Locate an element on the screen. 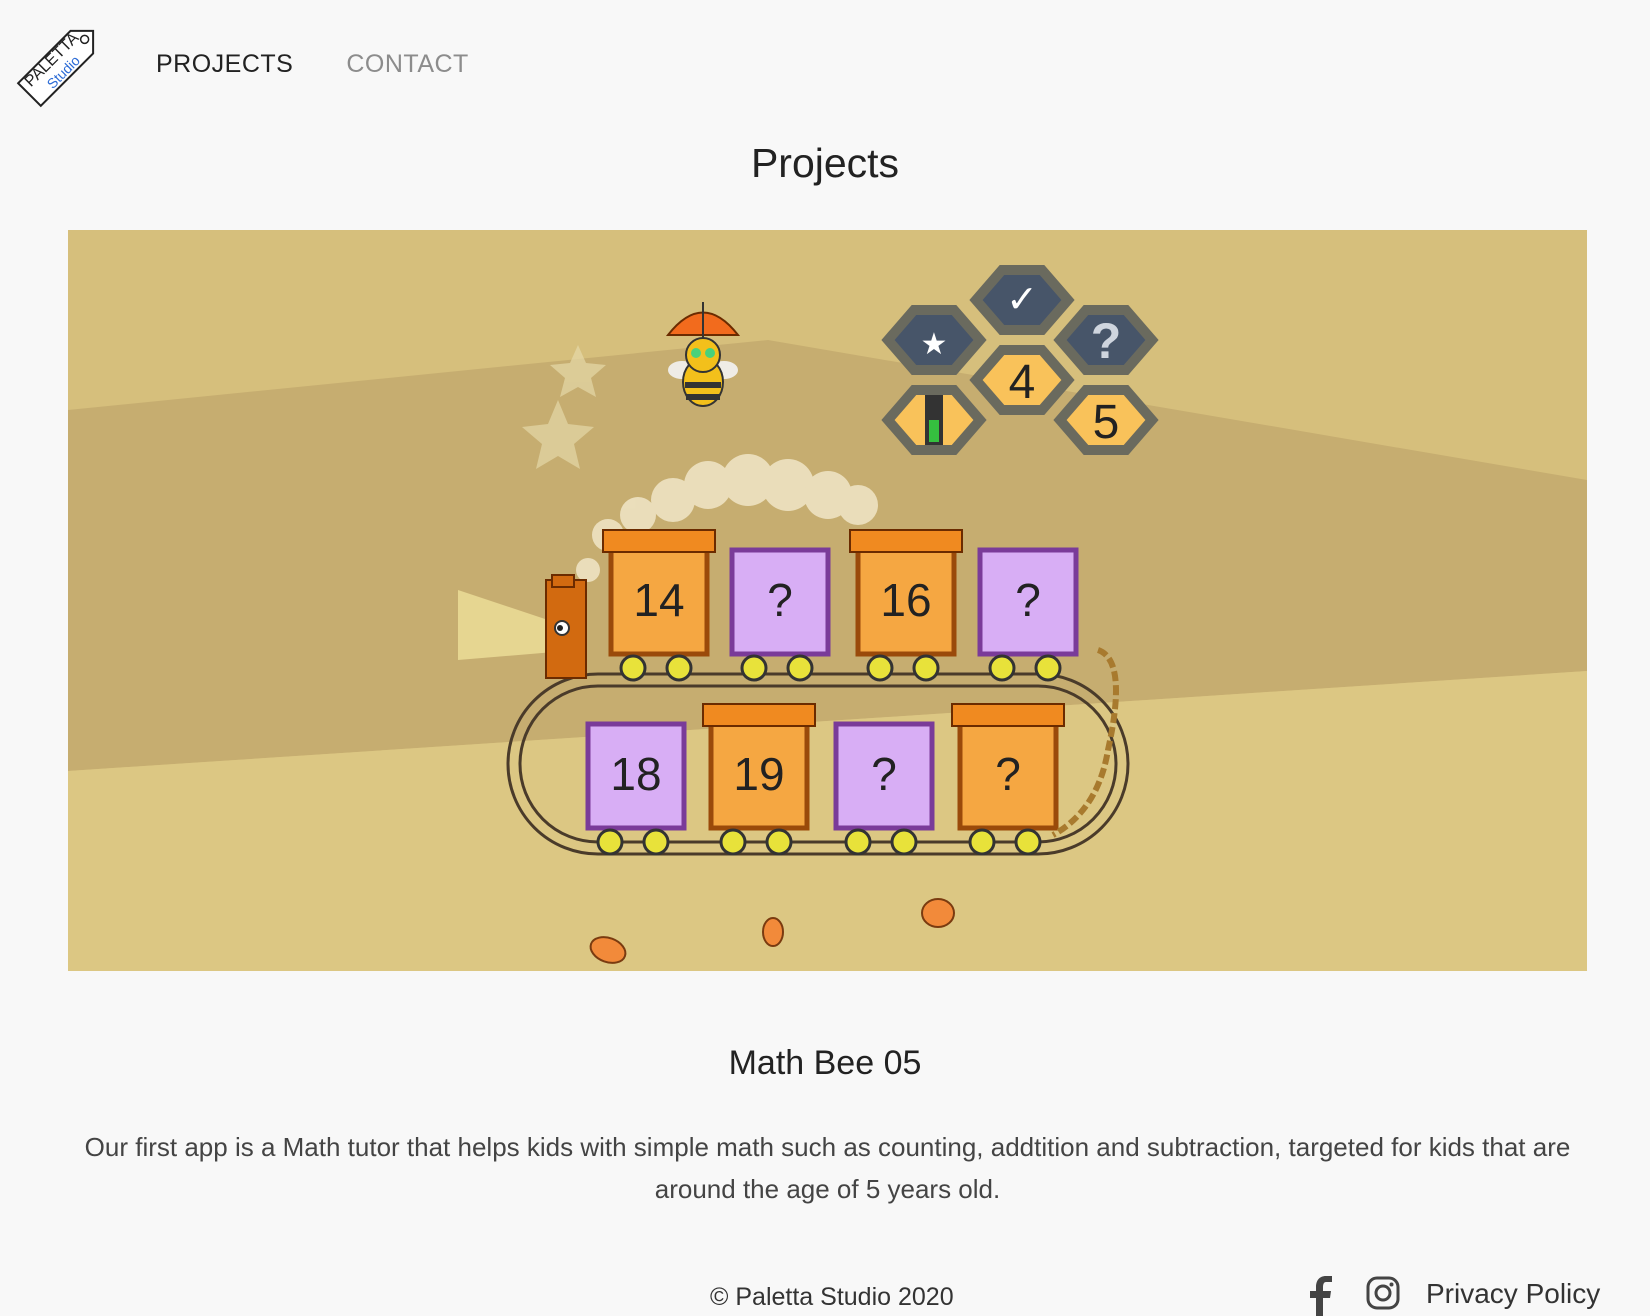 This screenshot has height=1316, width=1650. nav-projects-link: PROJECTS is located at coordinates (224, 64).